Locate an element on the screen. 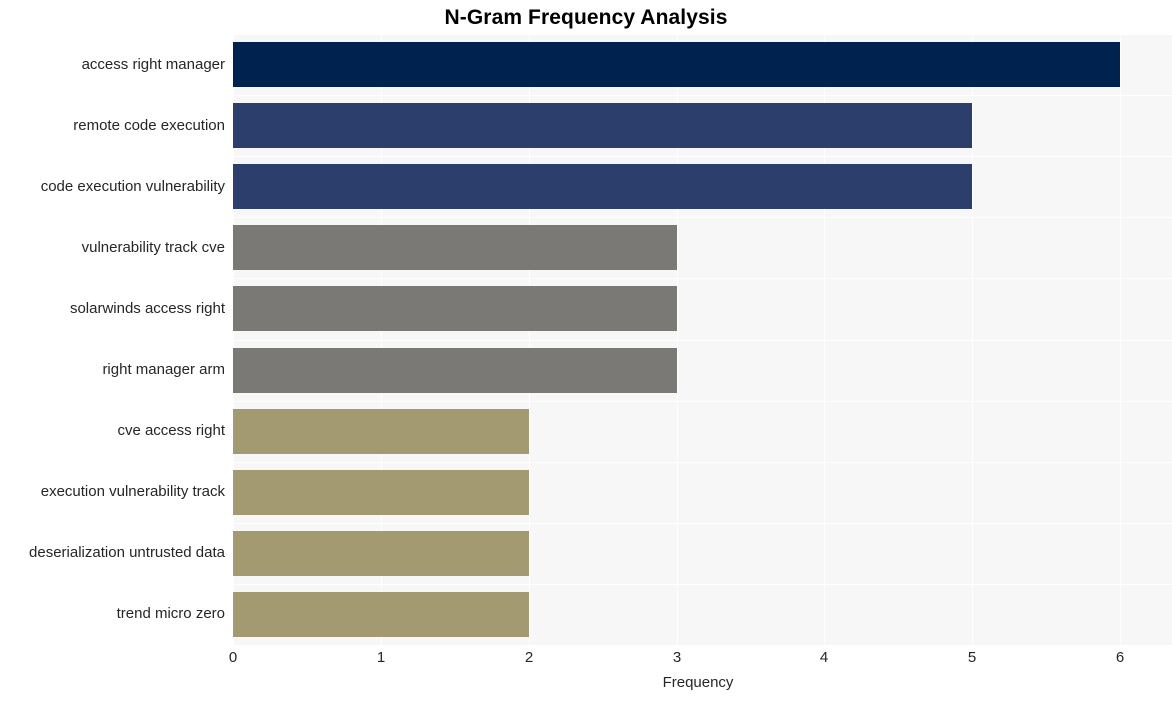 Image resolution: width=1172 pixels, height=701 pixels. x-tick-label: 5 is located at coordinates (972, 657).